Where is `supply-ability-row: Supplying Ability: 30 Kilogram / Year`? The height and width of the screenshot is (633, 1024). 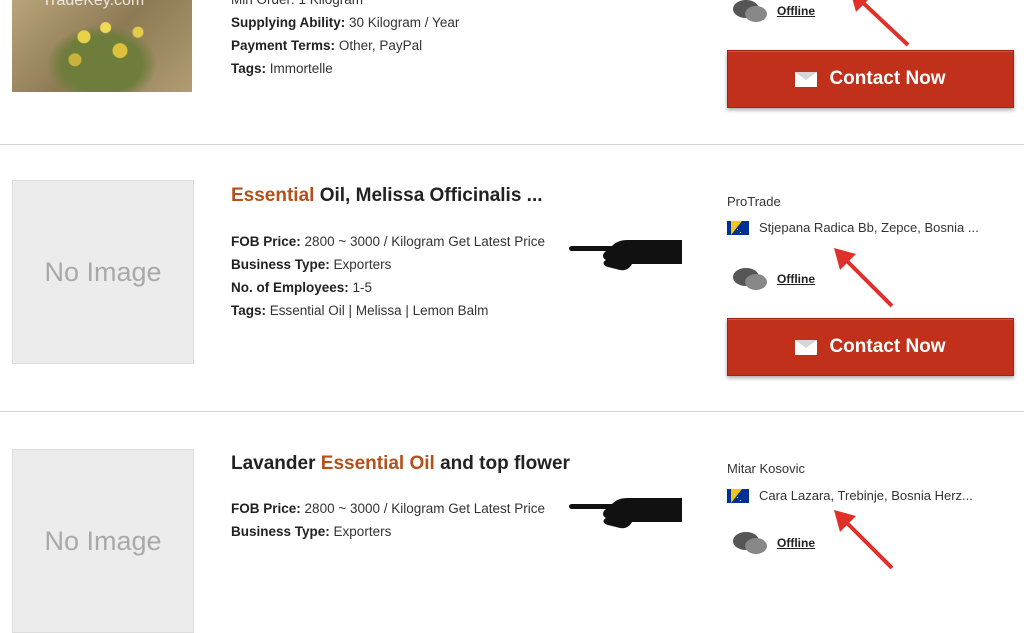
supply-ability-row: Supplying Ability: 30 Kilogram / Year is located at coordinates (345, 22).